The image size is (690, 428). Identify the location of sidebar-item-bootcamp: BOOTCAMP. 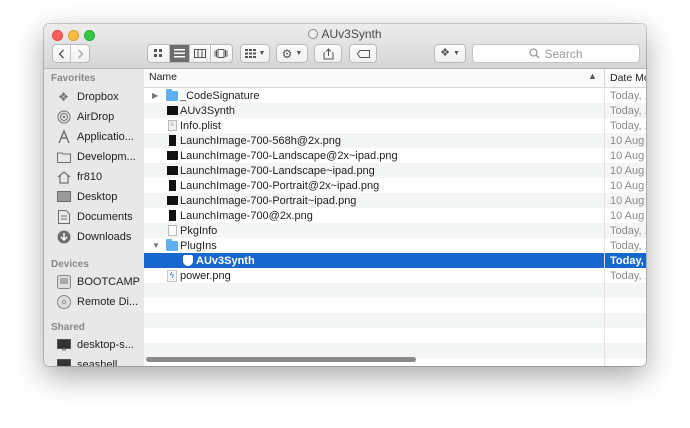
(98, 282).